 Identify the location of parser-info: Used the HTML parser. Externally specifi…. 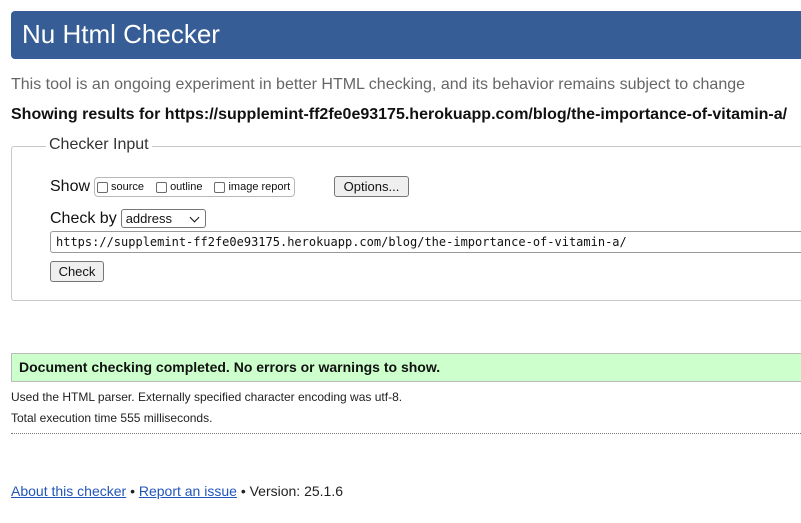
(207, 397).